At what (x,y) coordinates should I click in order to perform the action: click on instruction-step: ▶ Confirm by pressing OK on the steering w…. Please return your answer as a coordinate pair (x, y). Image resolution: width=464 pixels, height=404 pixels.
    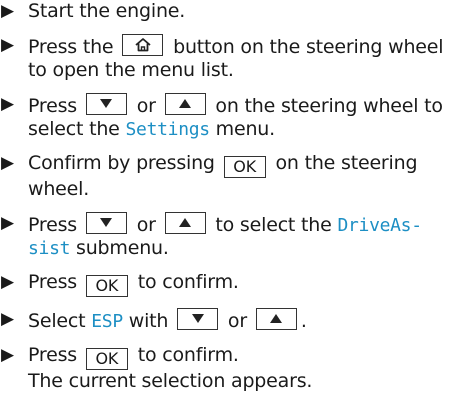
    Looking at the image, I should click on (232, 176).